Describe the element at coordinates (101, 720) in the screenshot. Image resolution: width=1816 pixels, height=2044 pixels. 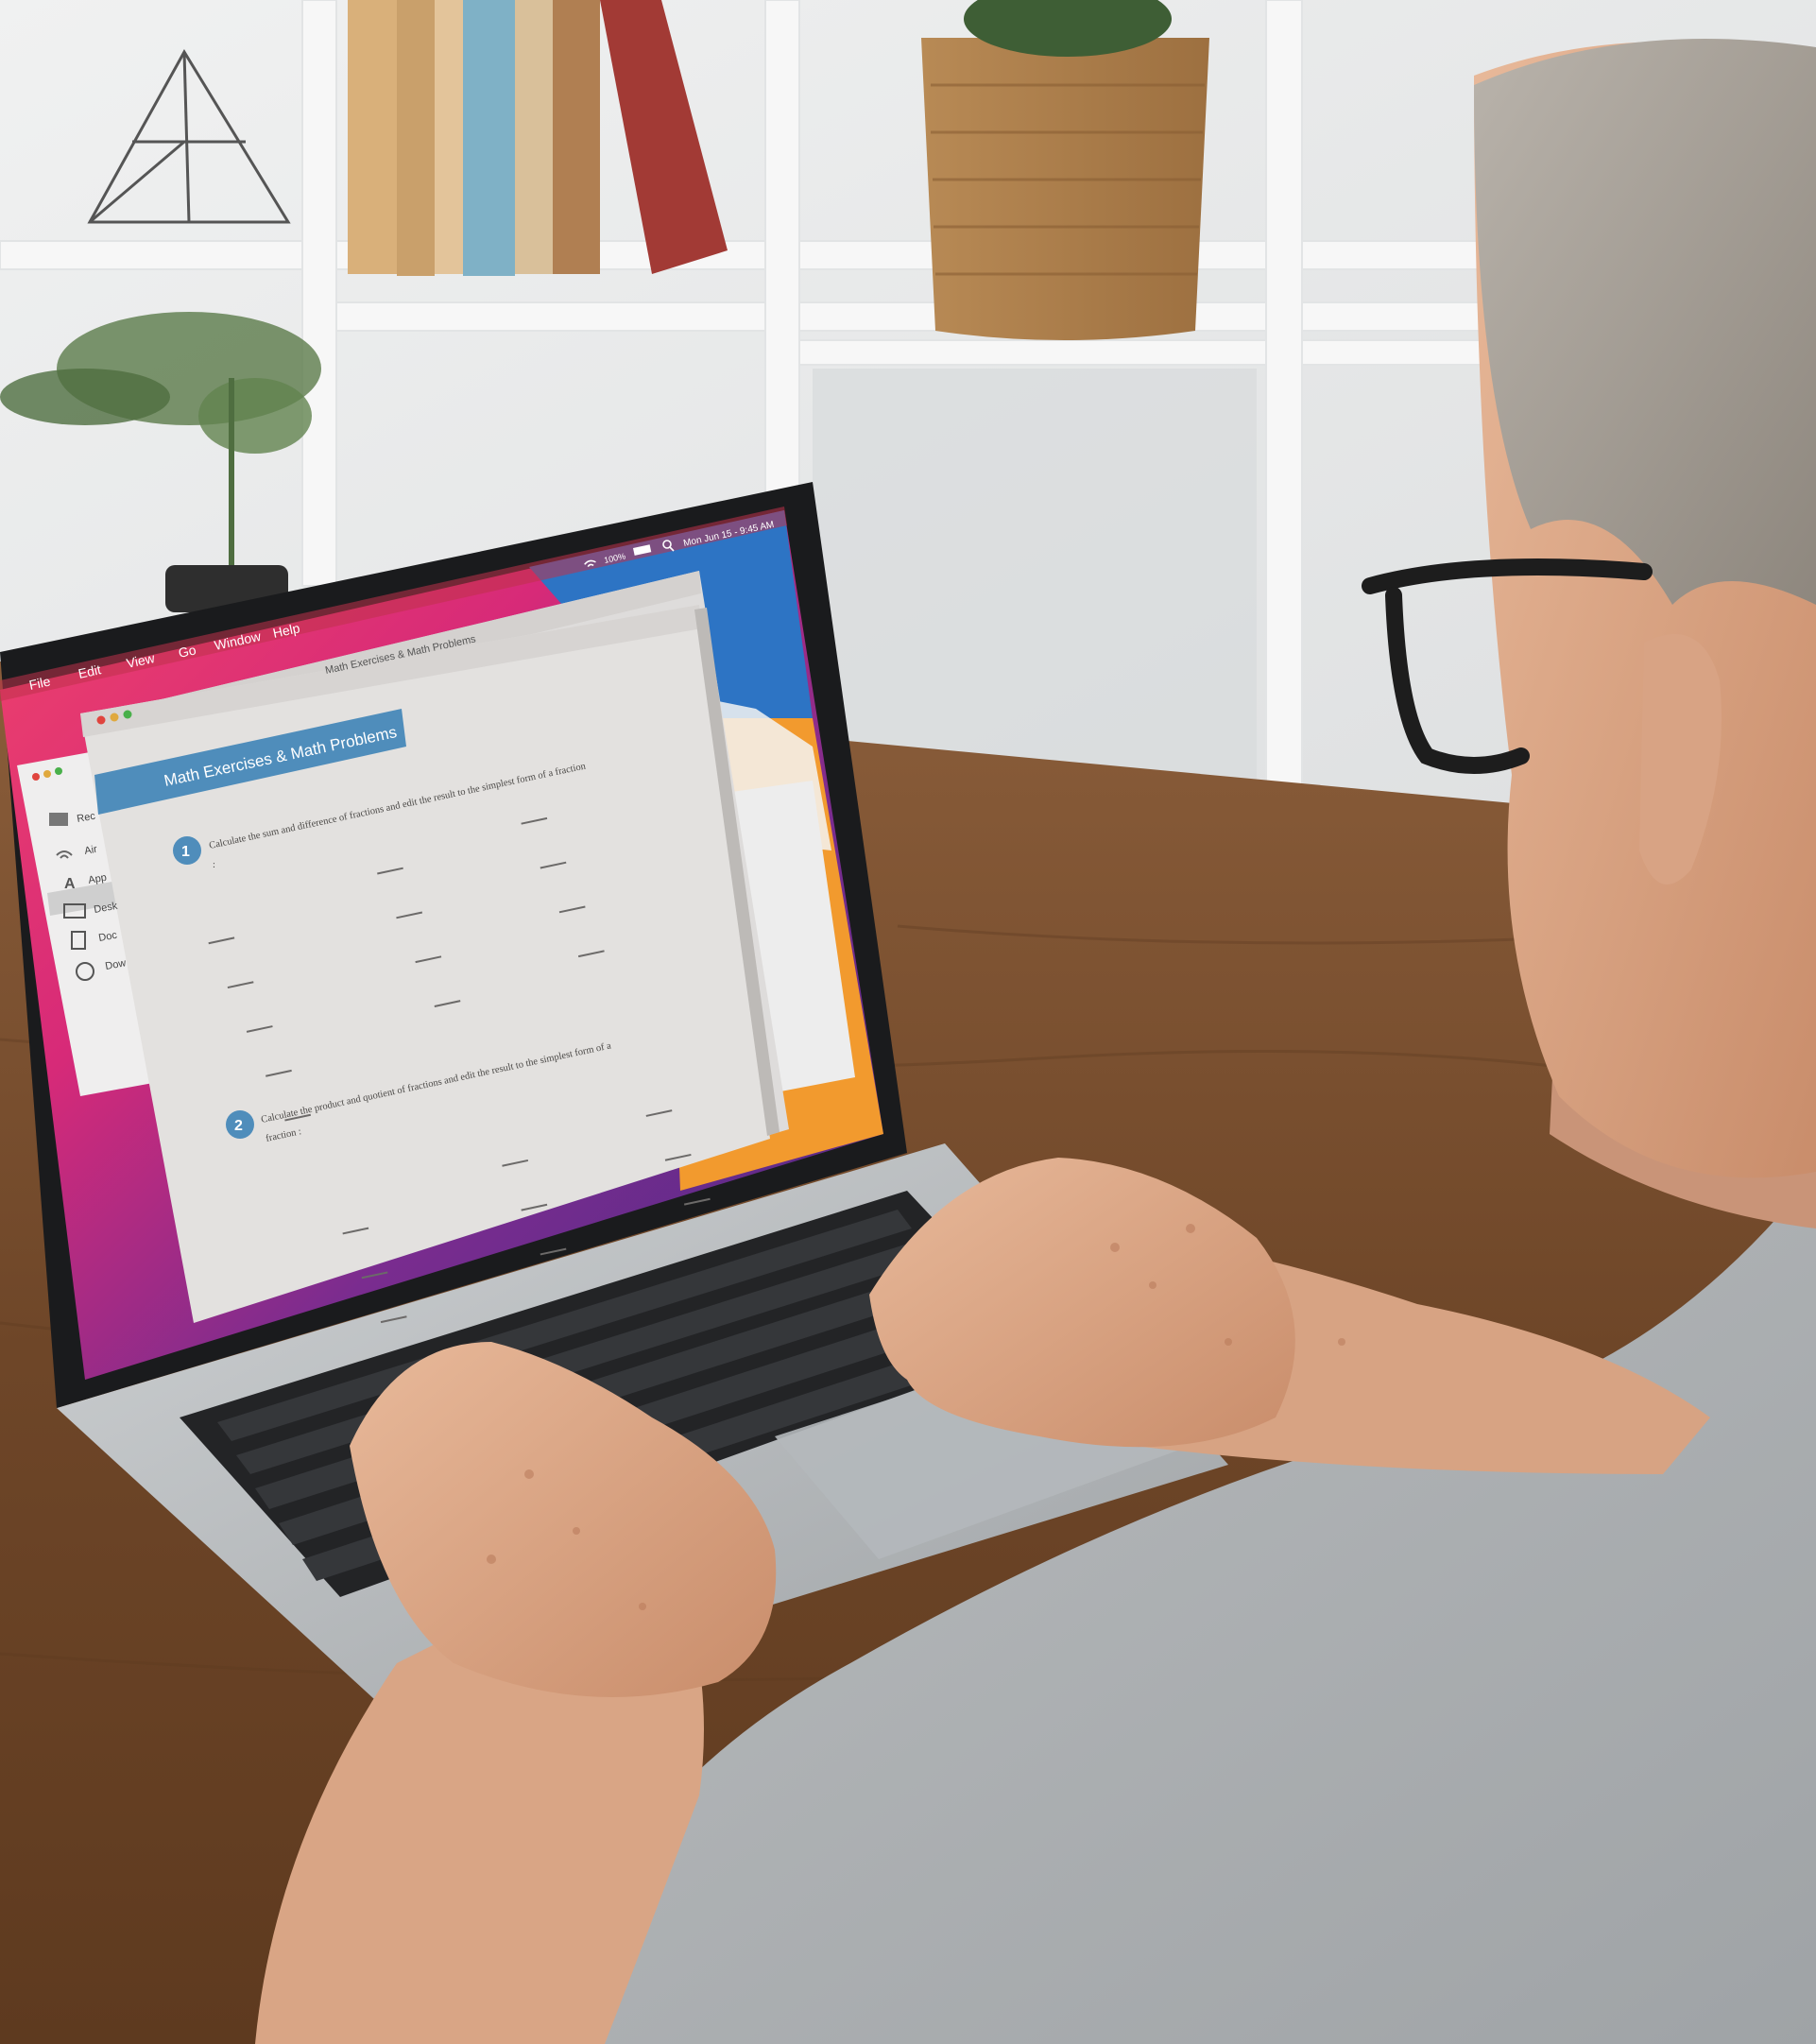
I see `doc-close-dot` at that location.